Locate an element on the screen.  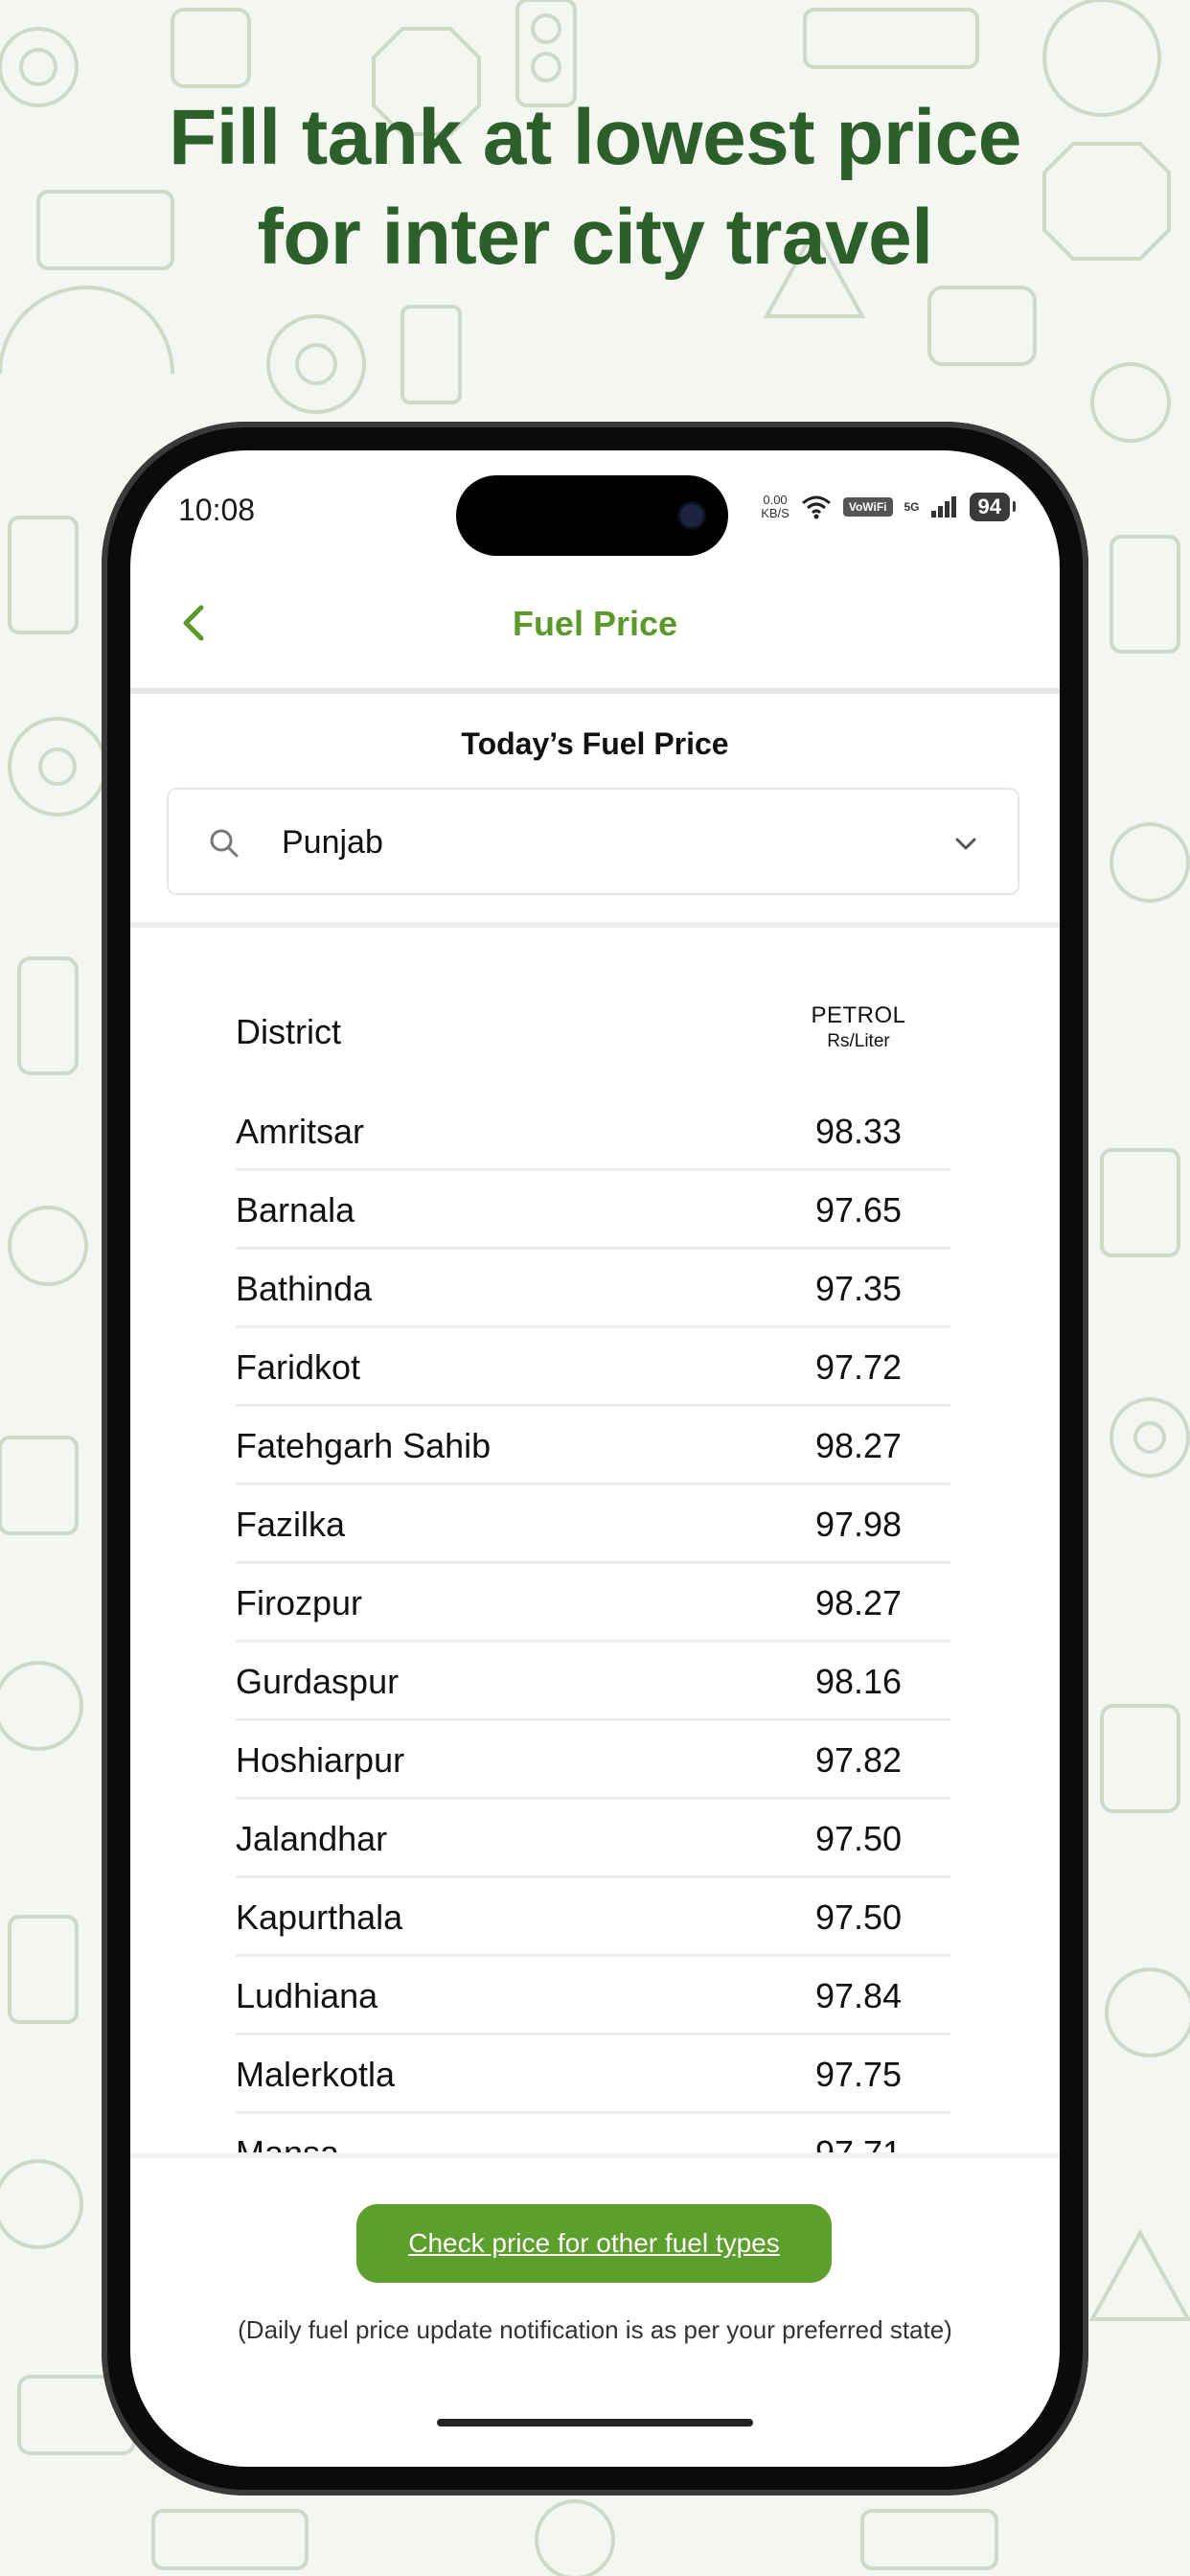
table-row: Fatehgarh Sahib 98.27 is located at coordinates (593, 1446).